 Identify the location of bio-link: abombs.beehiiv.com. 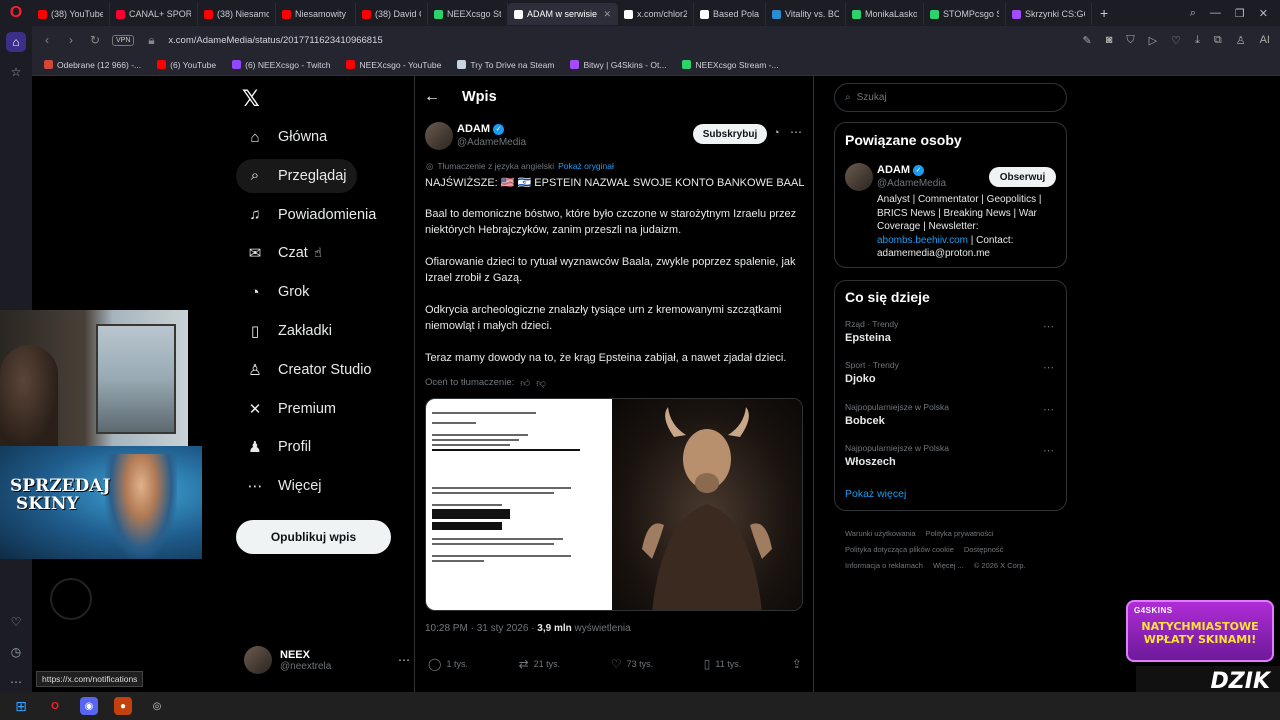
(922, 240).